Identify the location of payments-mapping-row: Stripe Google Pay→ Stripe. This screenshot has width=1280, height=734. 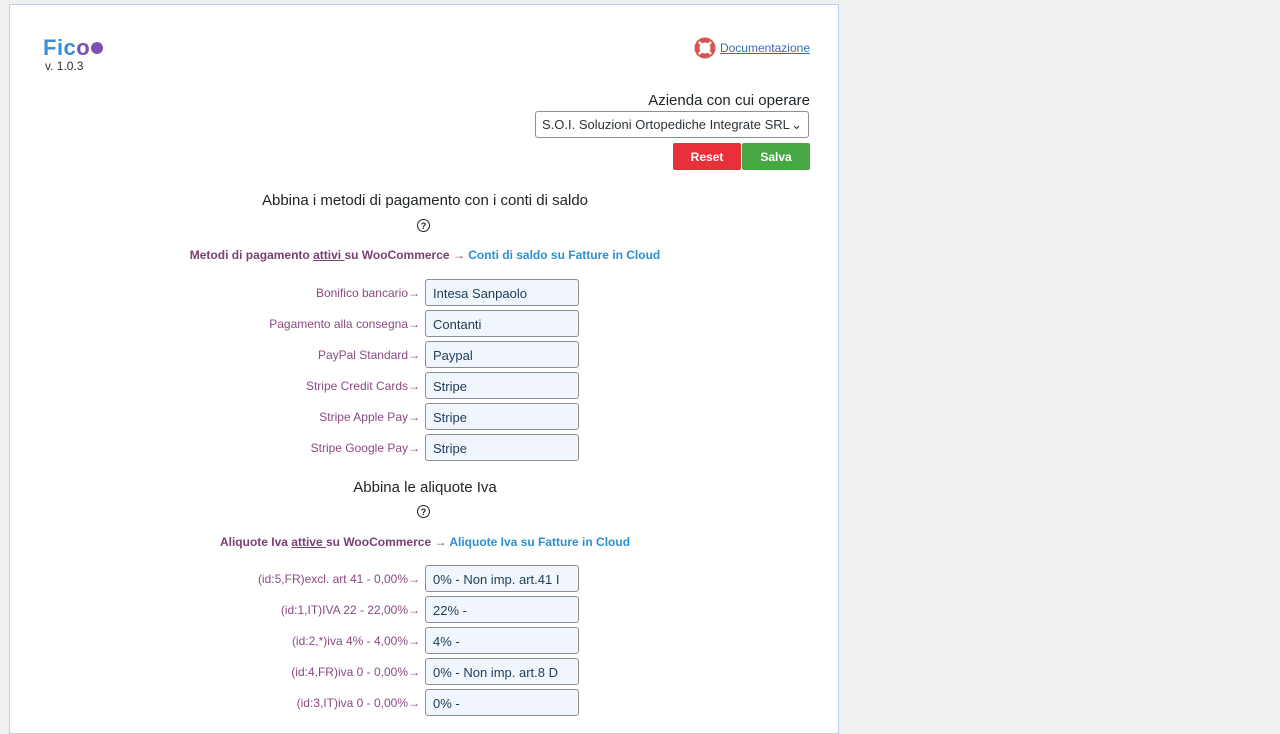
(425, 447).